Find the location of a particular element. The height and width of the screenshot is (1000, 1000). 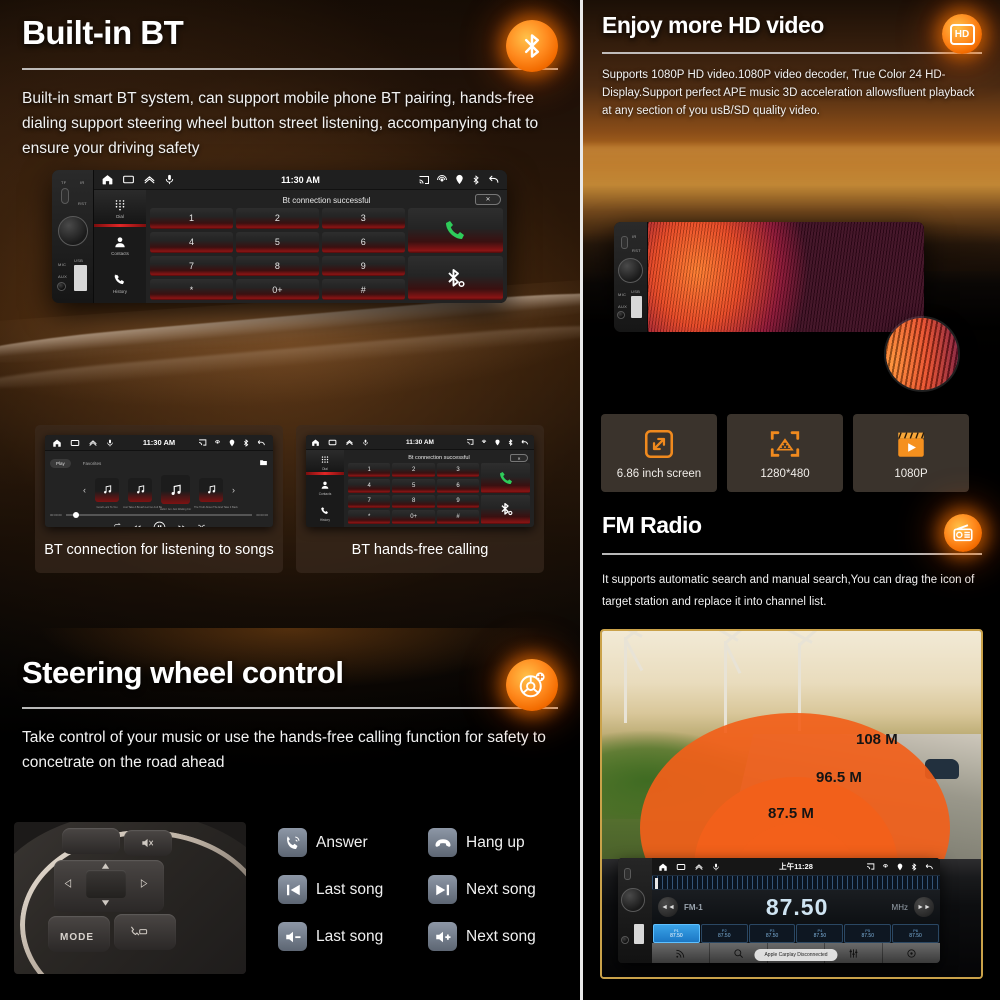

preset-button: P4 87.50 is located at coordinates (820, 933).